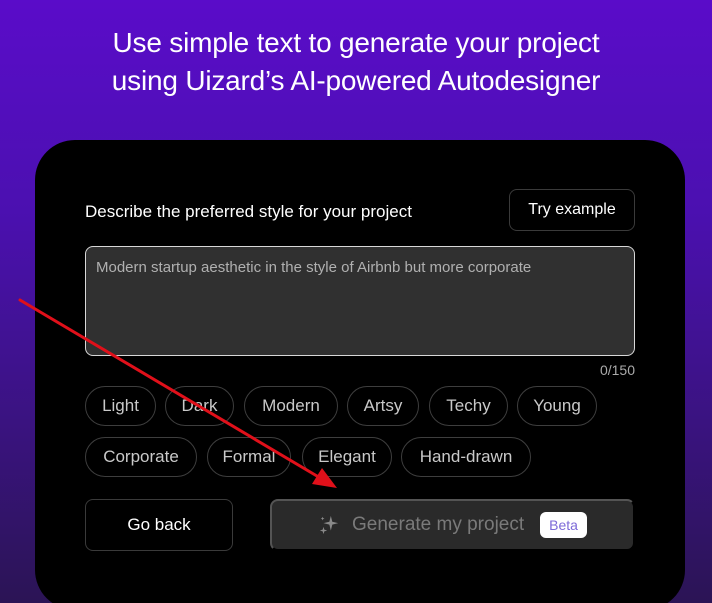 This screenshot has width=712, height=603. Describe the element at coordinates (383, 406) in the screenshot. I see `chip-artsy: Artsy` at that location.